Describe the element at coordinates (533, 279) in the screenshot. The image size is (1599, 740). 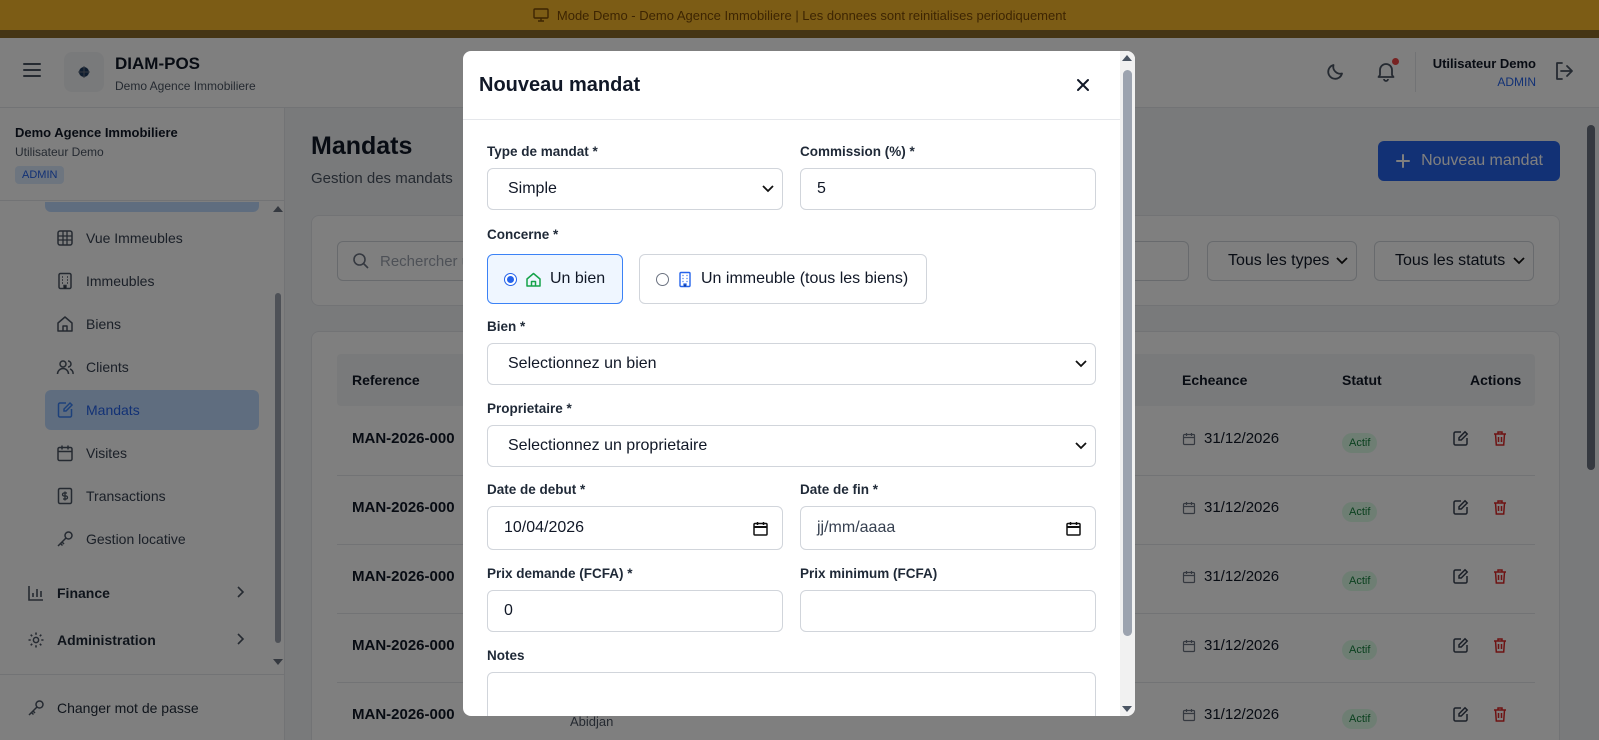
I see `home-icon` at that location.